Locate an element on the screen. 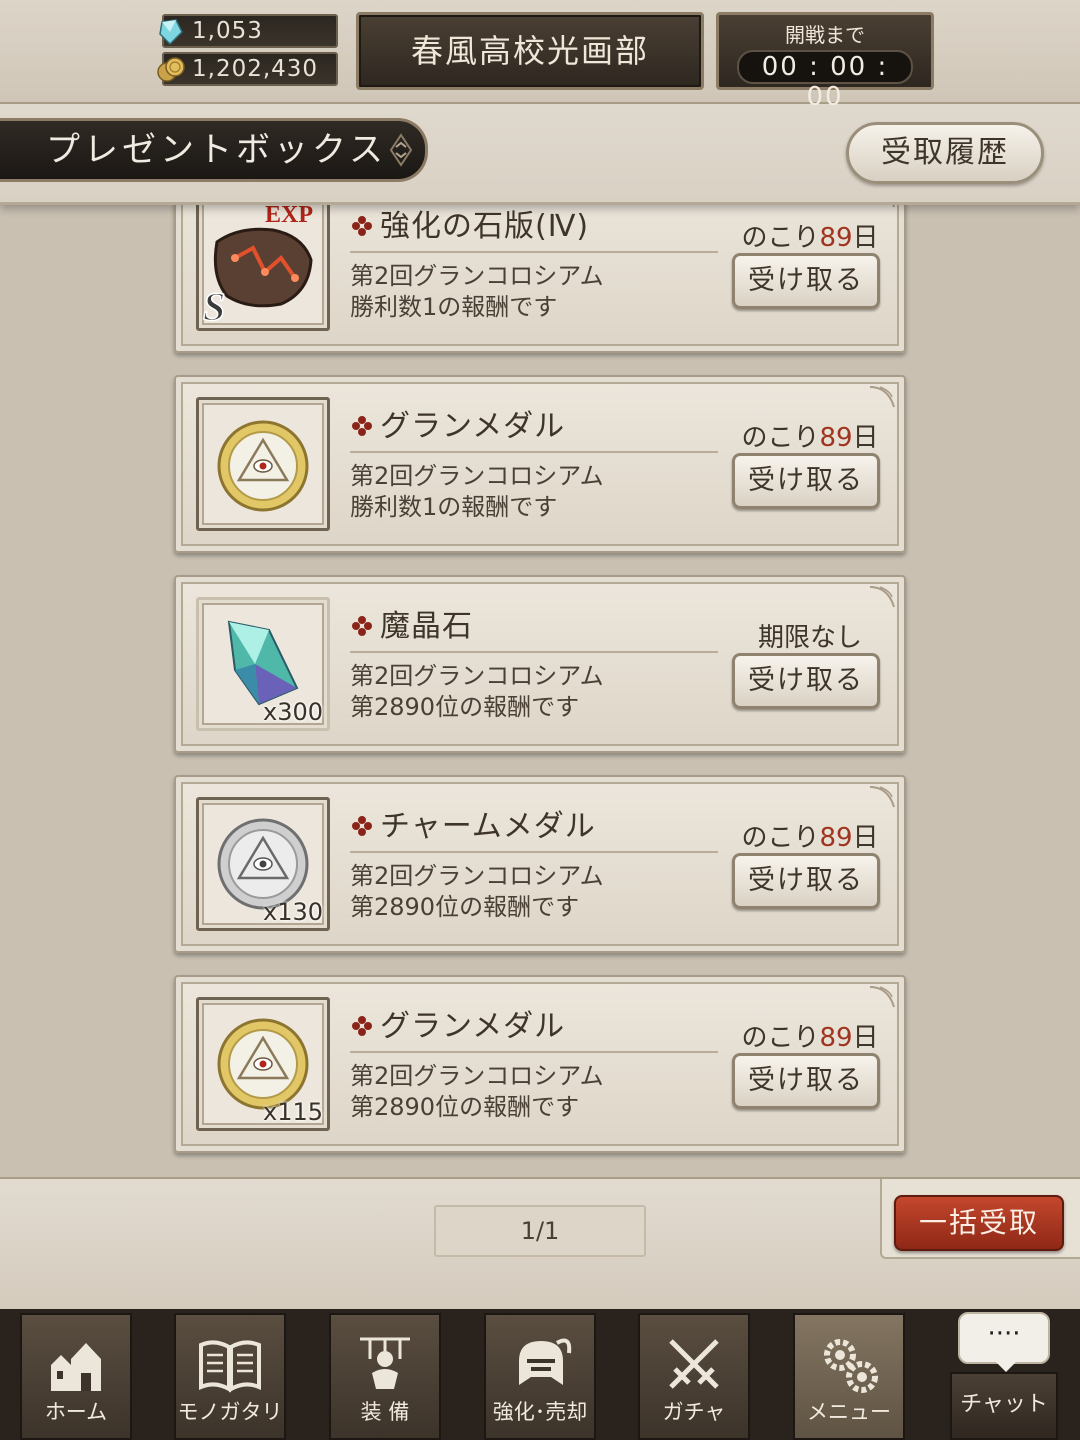  nav-gacha: ガチャ is located at coordinates (694, 1376).